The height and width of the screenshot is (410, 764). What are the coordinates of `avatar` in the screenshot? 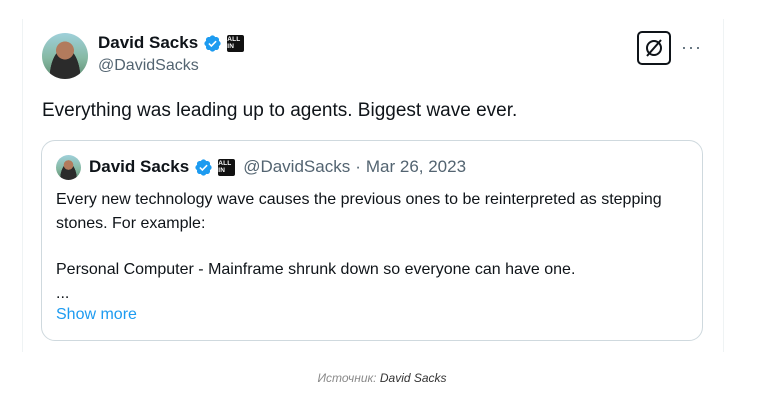 It's located at (65, 56).